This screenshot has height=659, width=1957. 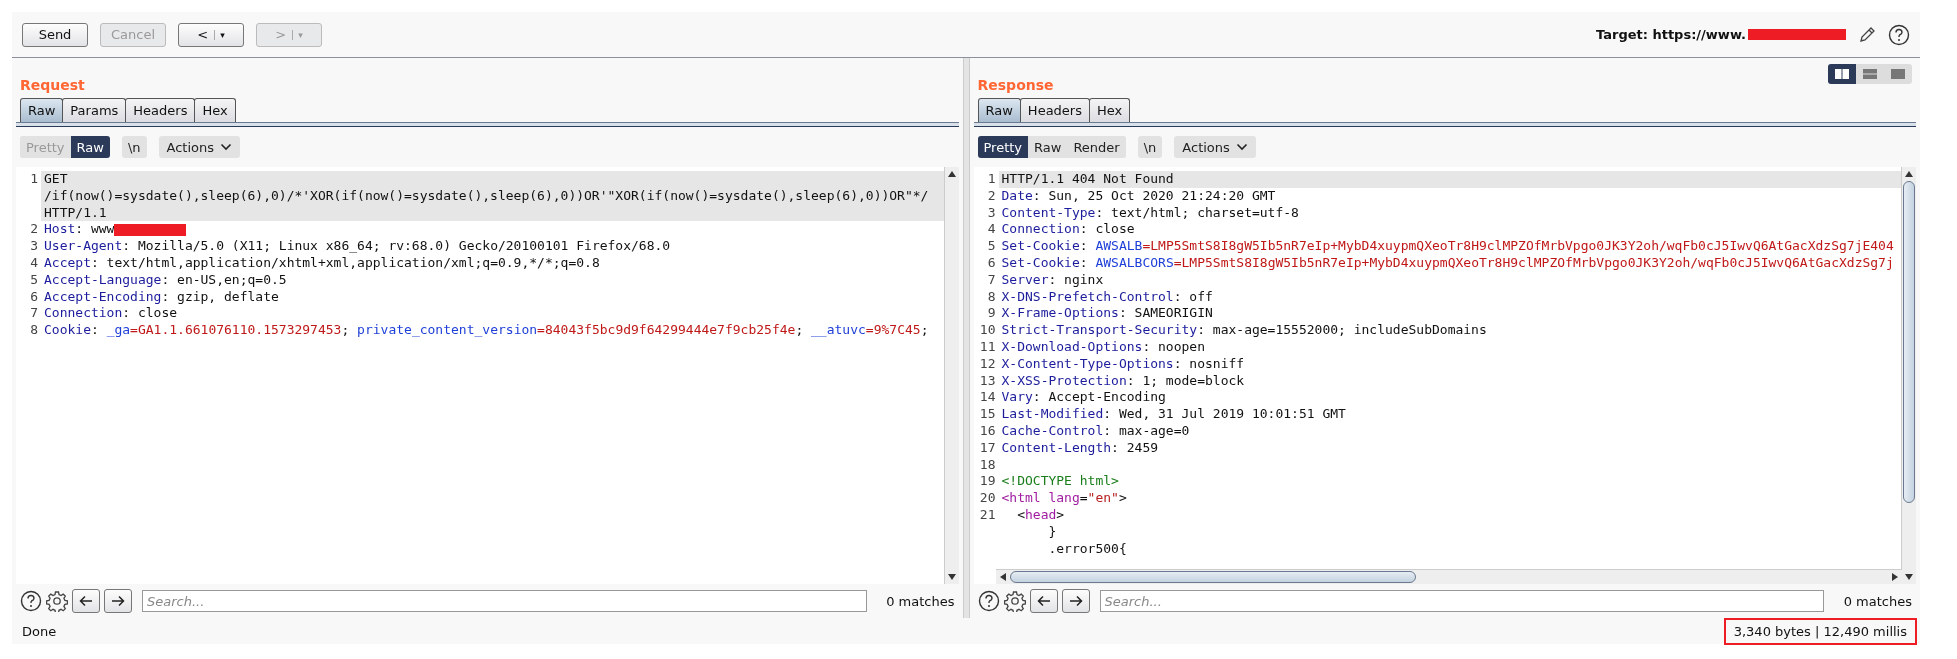 What do you see at coordinates (486, 330) in the screenshot?
I see `code-line: Cookie: _ga=GA1.1.661076110.1573297453; private_content_version=84043f5bc9d9f64299444e7f9cb25f4e; __atuvc=9%7C45;` at bounding box center [486, 330].